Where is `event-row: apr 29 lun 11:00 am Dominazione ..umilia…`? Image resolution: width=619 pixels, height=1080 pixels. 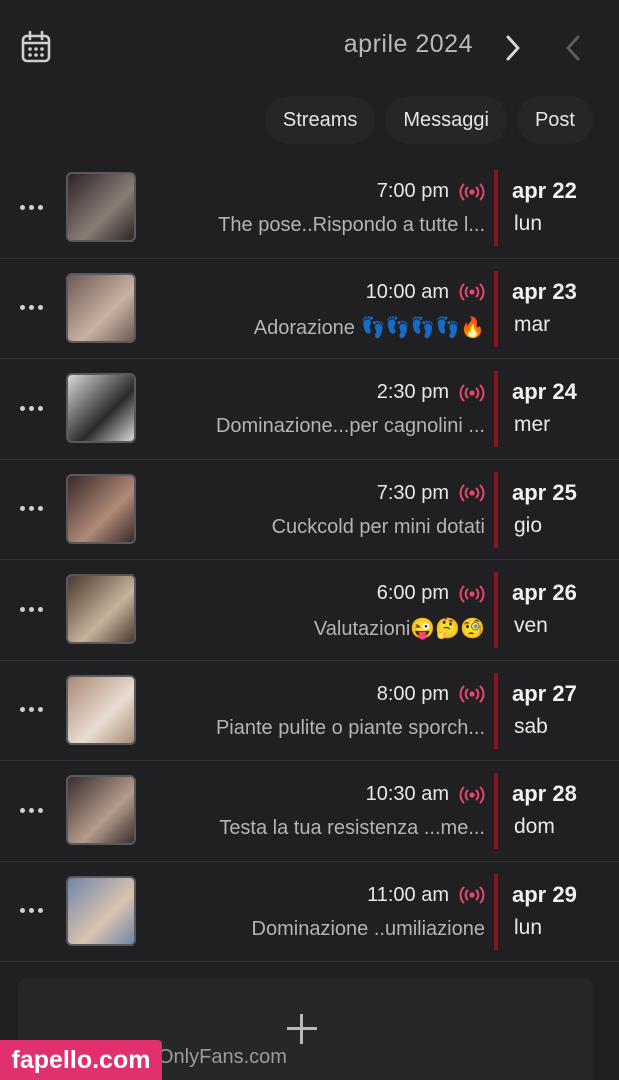
event-row: apr 29 lun 11:00 am Dominazione ..umilia… is located at coordinates (309, 912).